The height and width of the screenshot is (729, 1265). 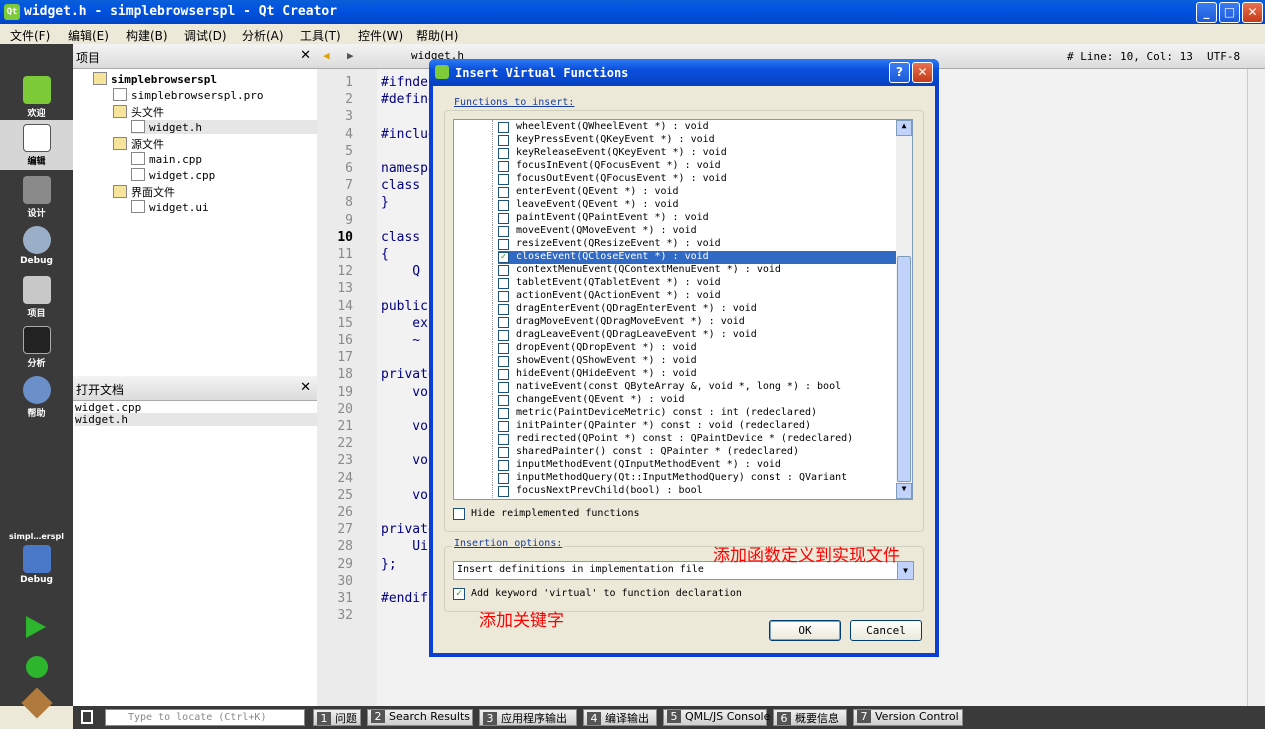 I want to click on output-tab: 1 问题, so click(x=337, y=717).